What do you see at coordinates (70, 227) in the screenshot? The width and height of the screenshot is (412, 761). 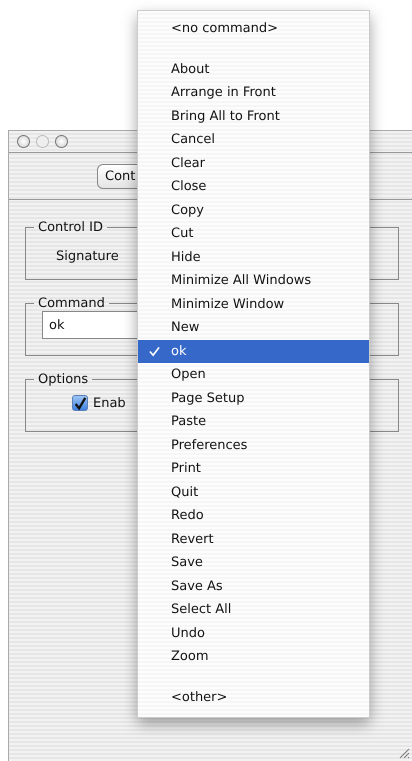 I see `group-title: Control ID` at bounding box center [70, 227].